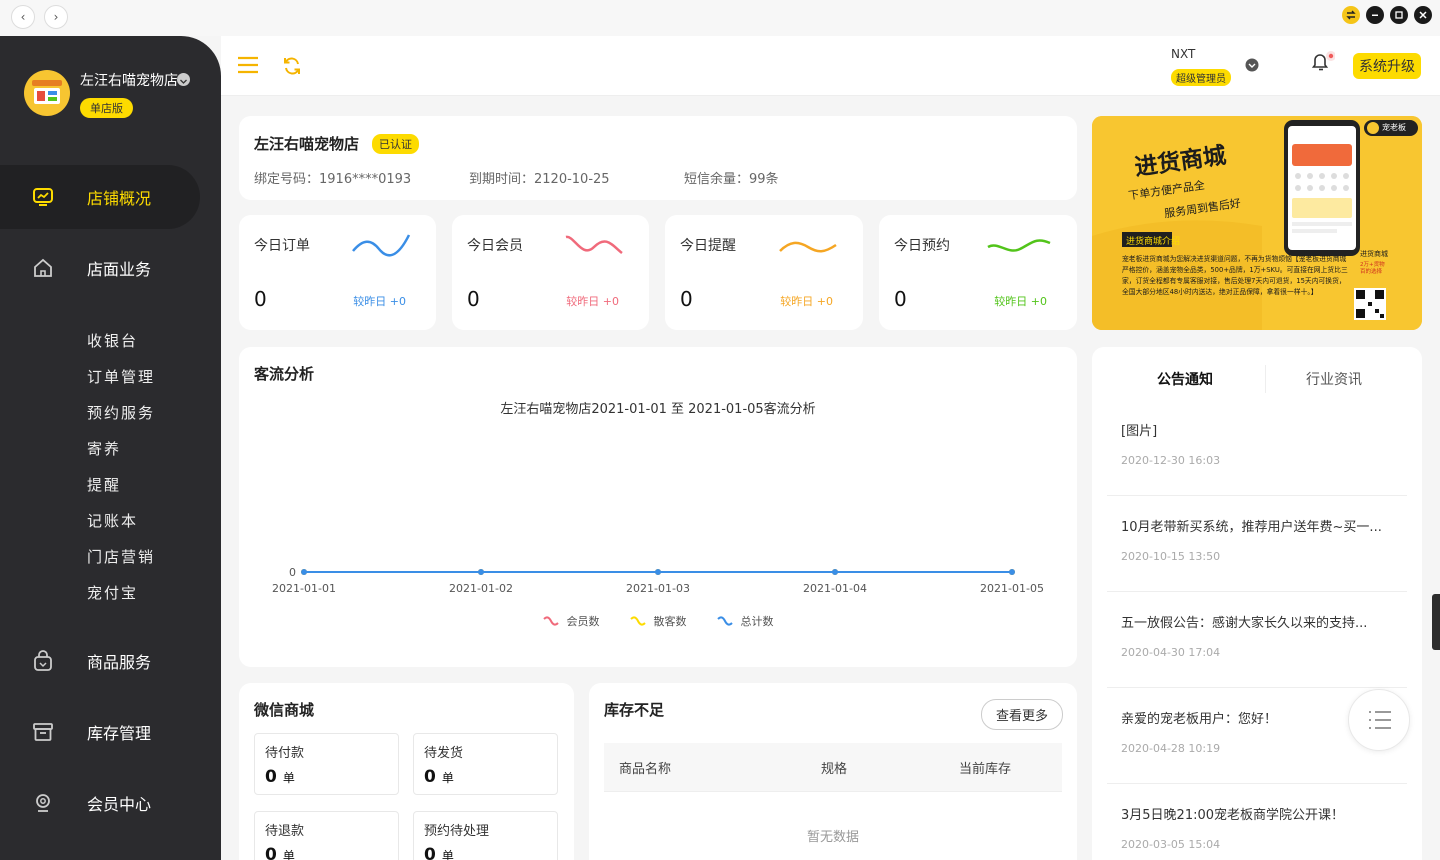  Describe the element at coordinates (1399, 15) in the screenshot. I see `maximize-icon` at that location.